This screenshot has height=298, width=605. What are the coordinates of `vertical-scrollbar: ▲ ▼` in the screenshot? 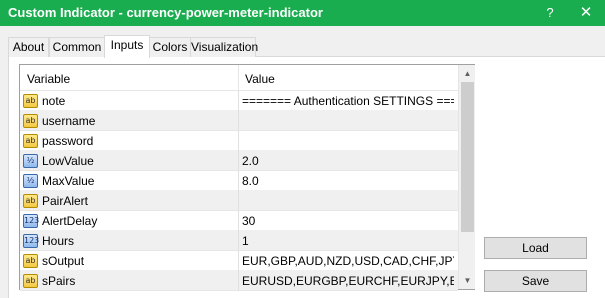 It's located at (466, 177).